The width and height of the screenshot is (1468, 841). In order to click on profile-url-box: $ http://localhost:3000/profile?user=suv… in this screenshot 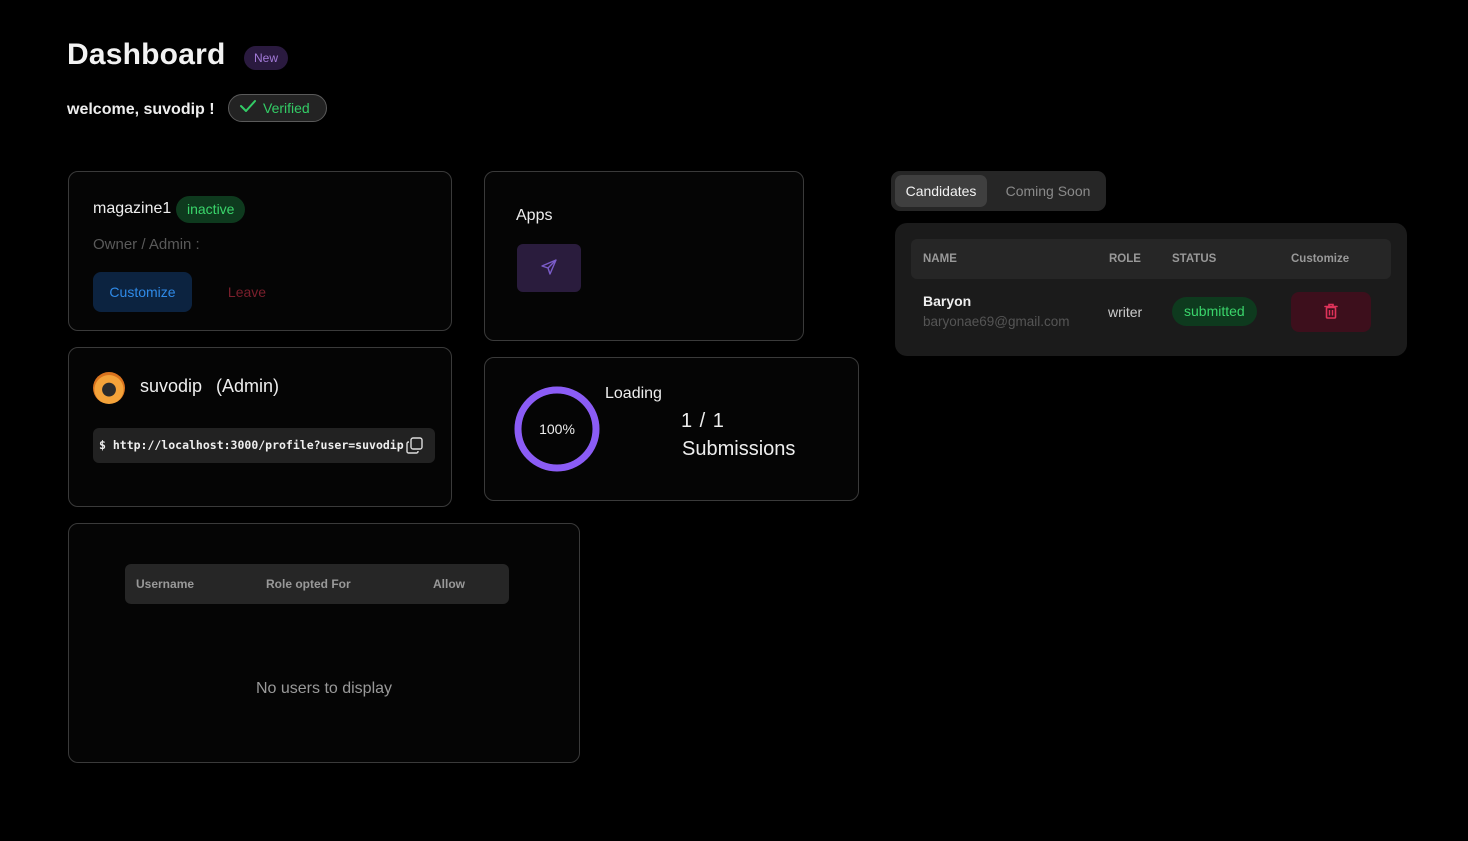, I will do `click(264, 445)`.